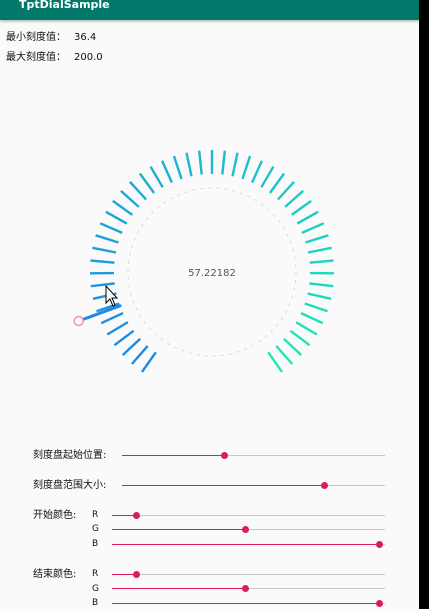  Describe the element at coordinates (70, 485) in the screenshot. I see `range-size-label: 刻度盘范围大小:` at that location.